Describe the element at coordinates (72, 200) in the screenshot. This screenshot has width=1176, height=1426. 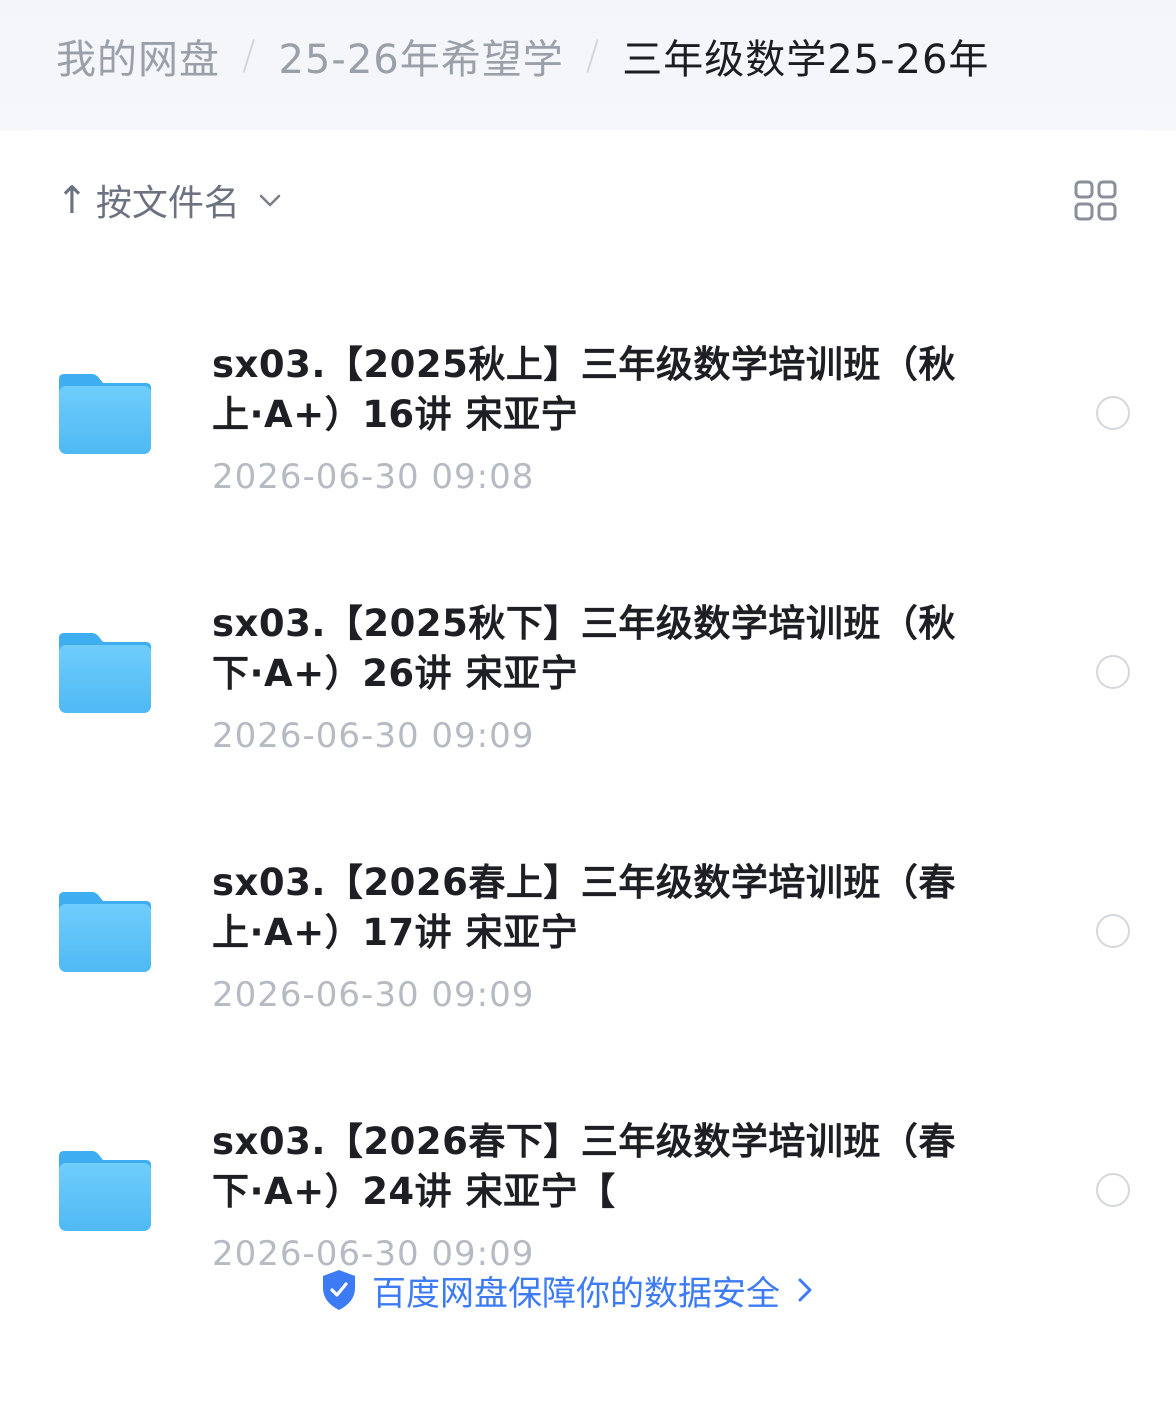
I see `sort-direction-icon: ↑` at that location.